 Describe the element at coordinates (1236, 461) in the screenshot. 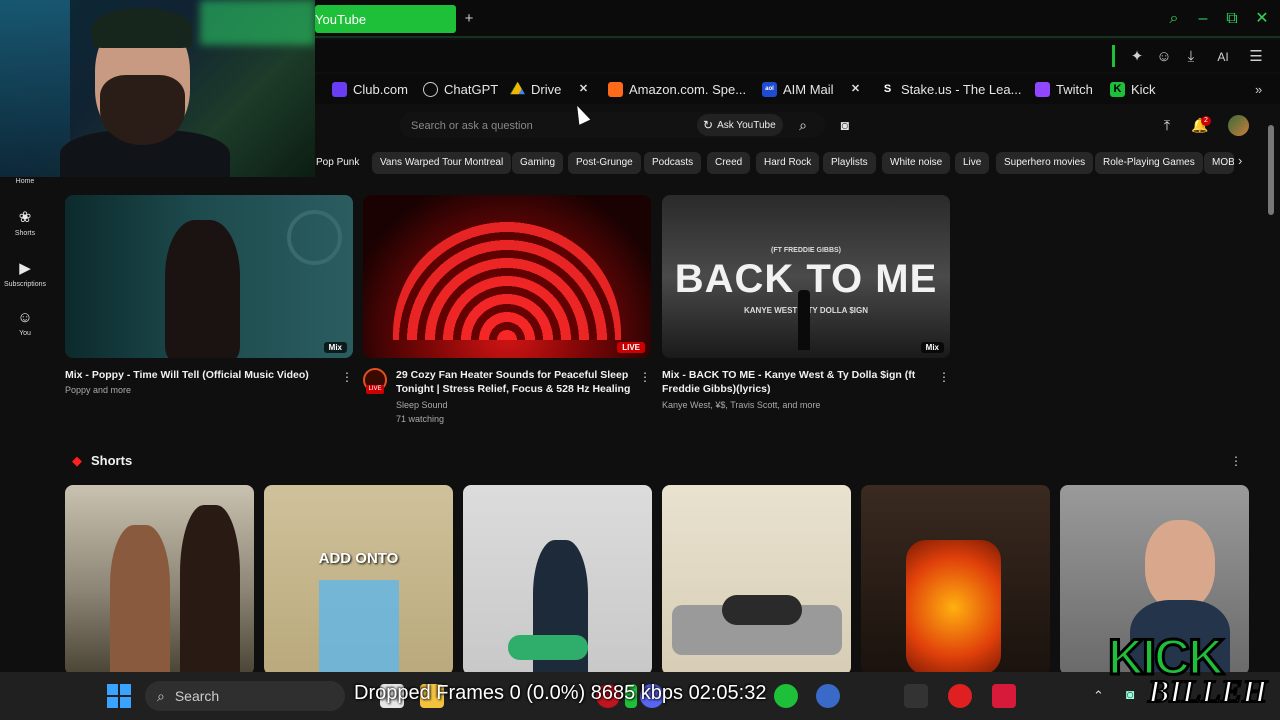

I see `shorts-more-icon: ⋮` at that location.